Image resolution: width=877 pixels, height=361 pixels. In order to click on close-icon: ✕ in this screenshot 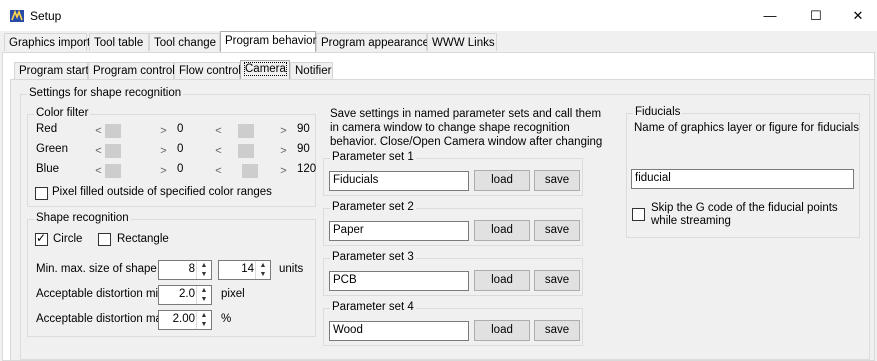, I will do `click(858, 15)`.